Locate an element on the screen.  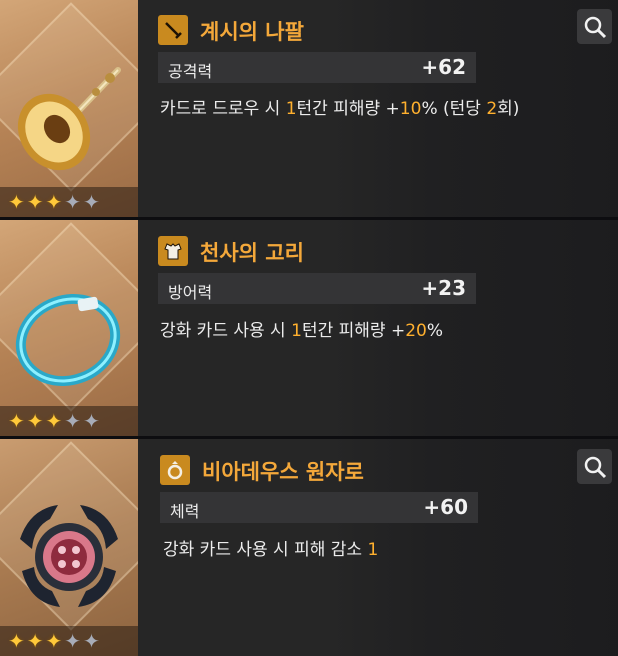
ring-icon is located at coordinates (175, 470).